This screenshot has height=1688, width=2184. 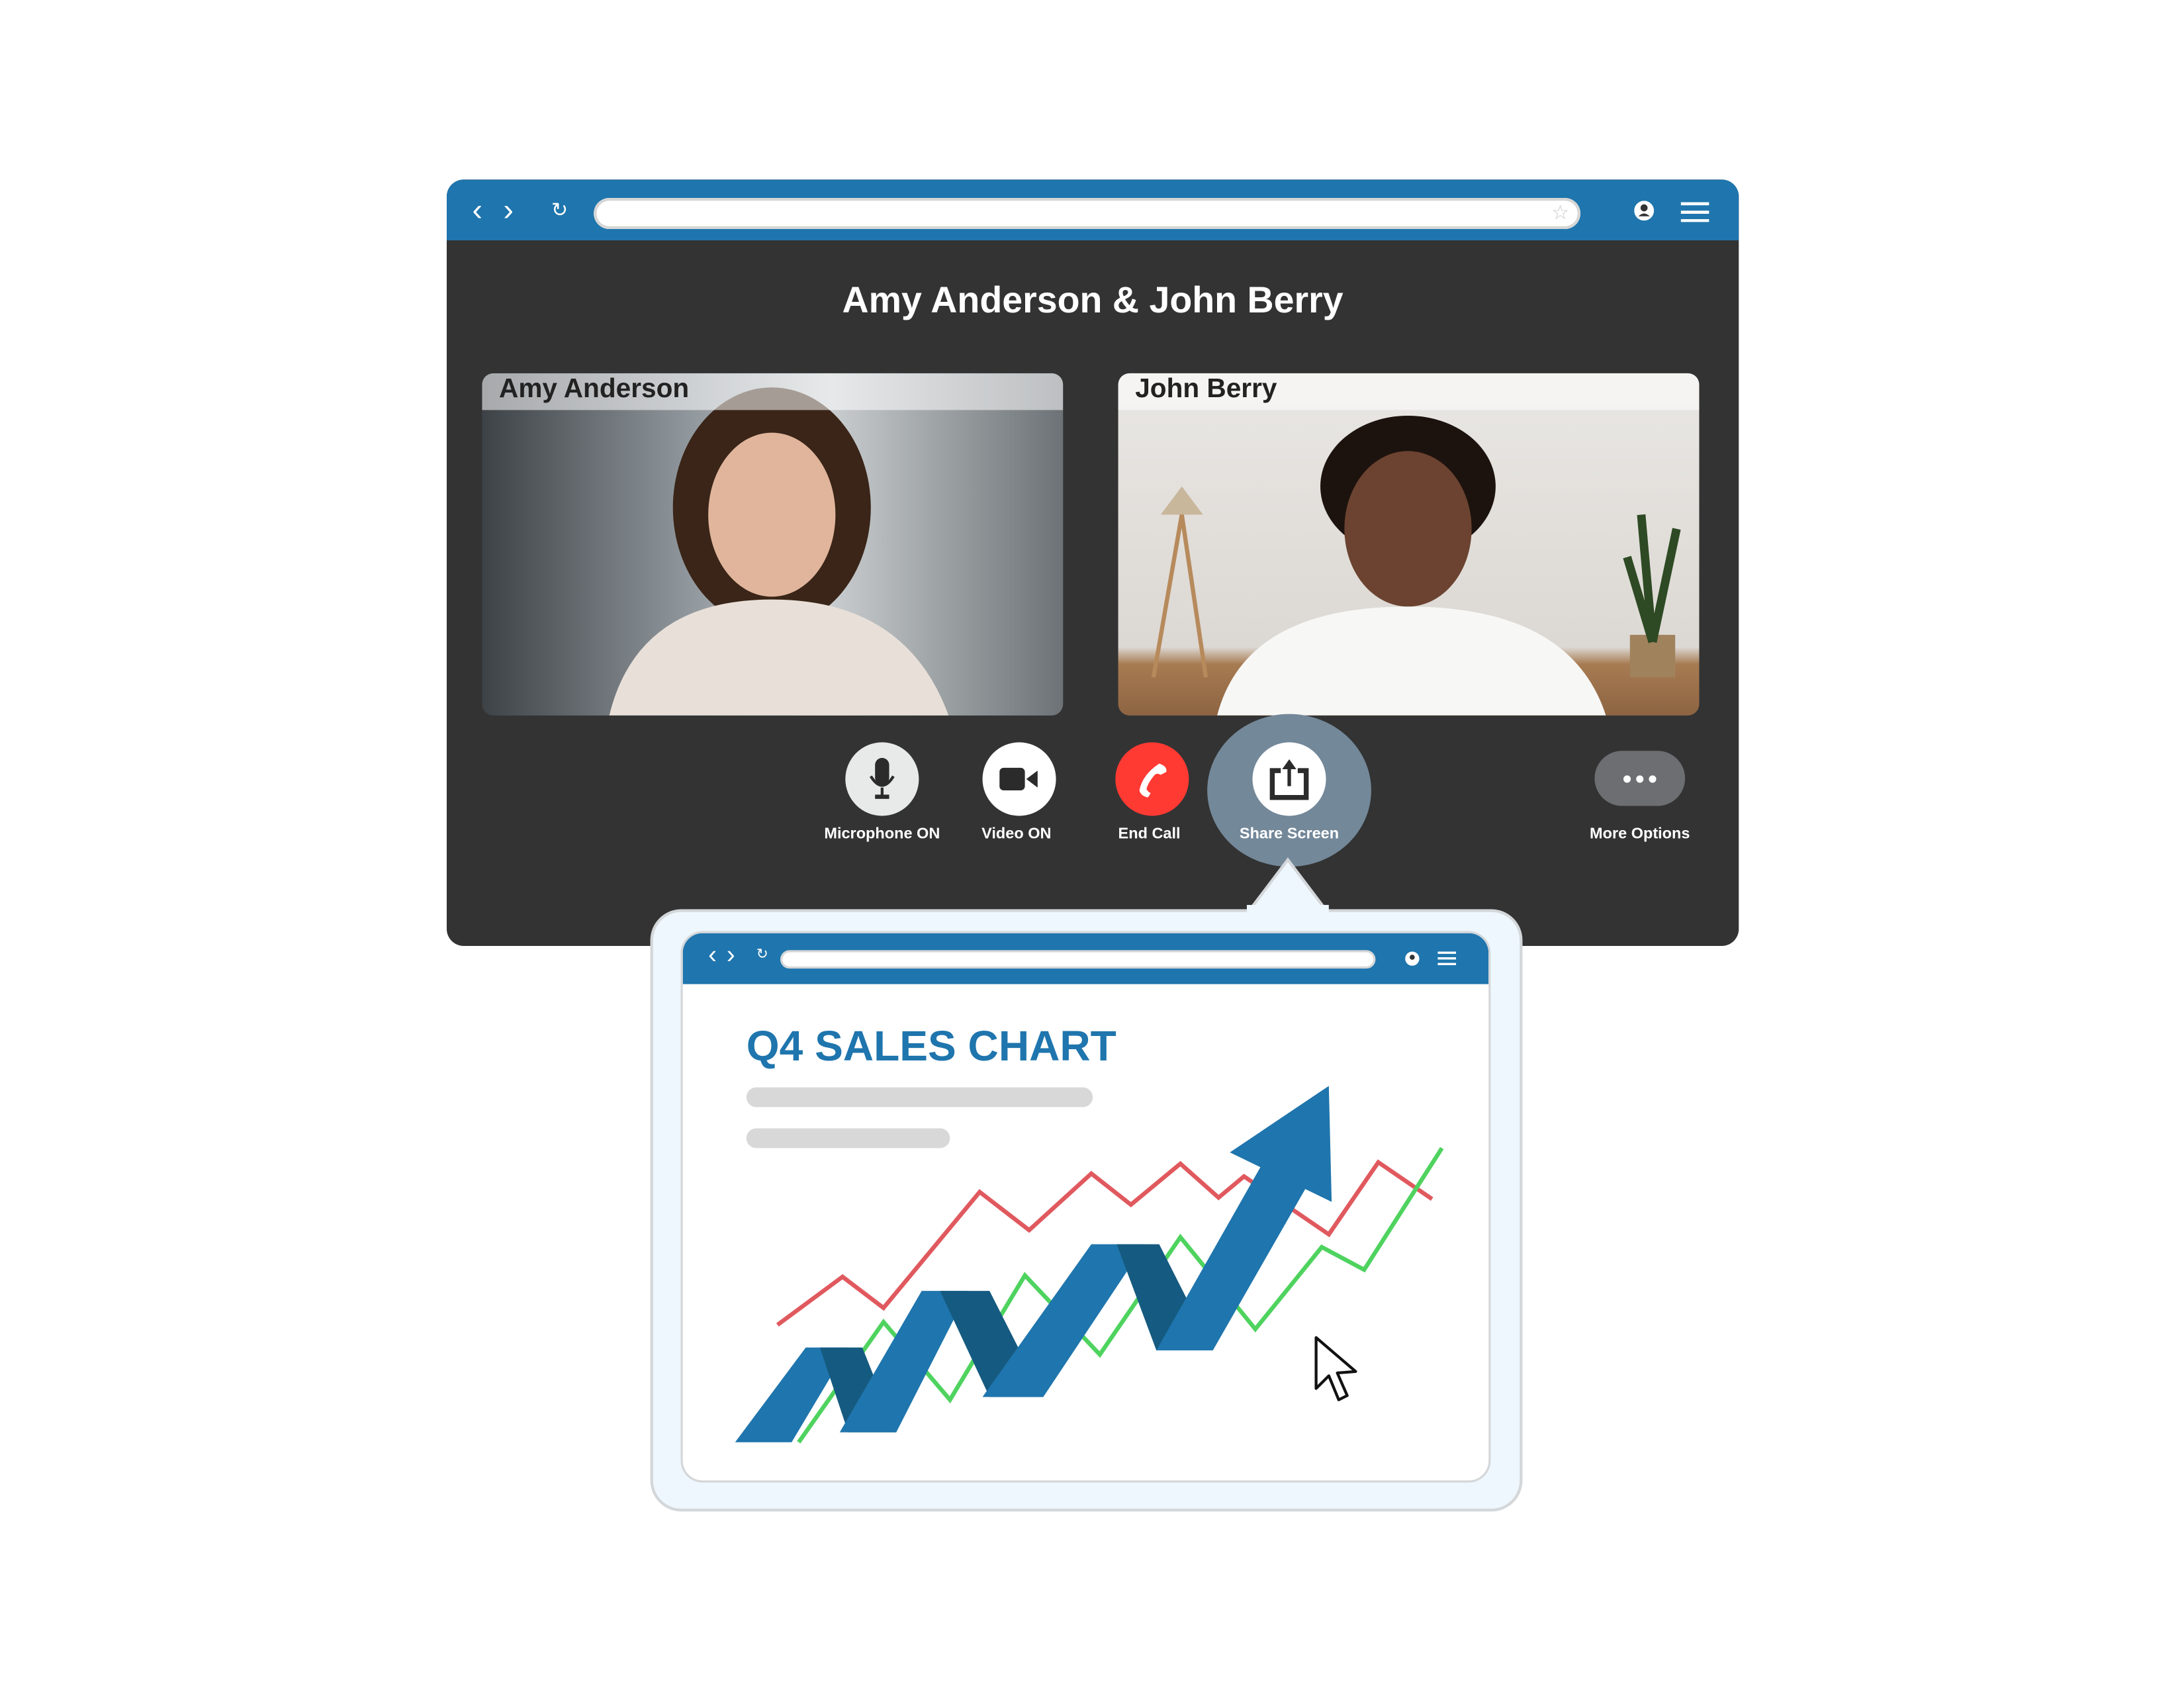 What do you see at coordinates (1335, 1368) in the screenshot?
I see `mouse-cursor-icon` at bounding box center [1335, 1368].